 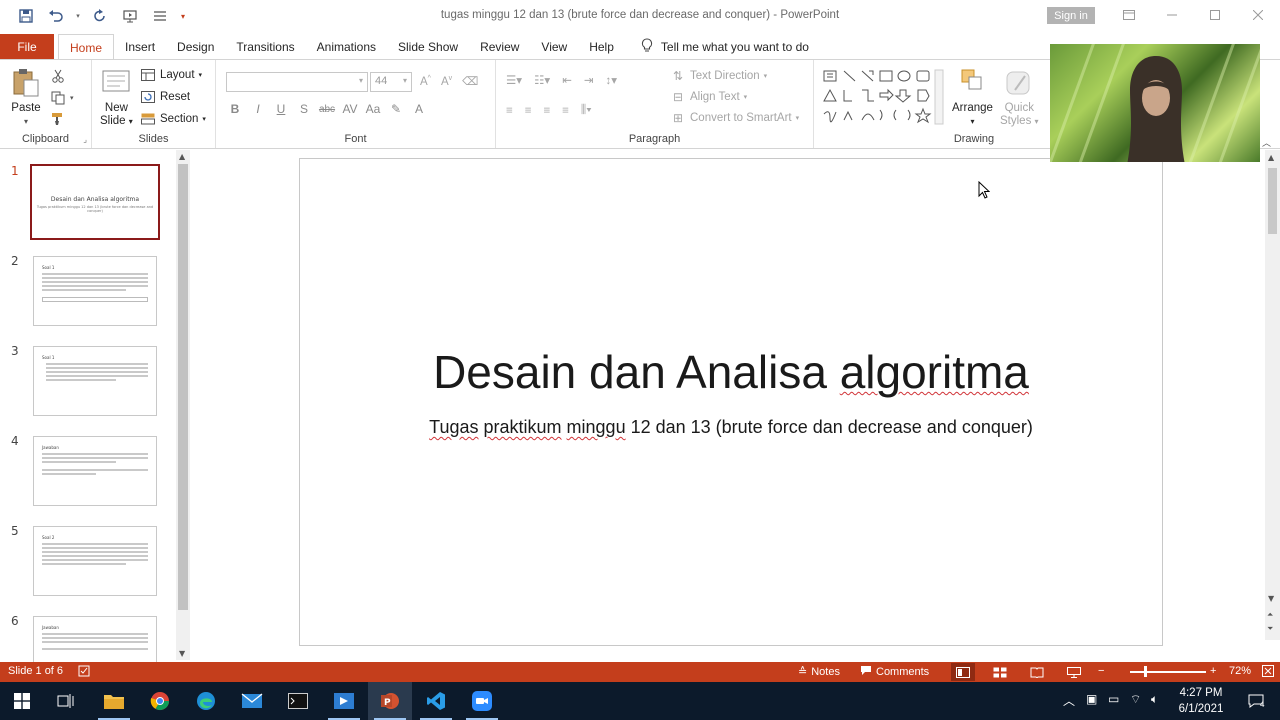 What do you see at coordinates (731, 372) in the screenshot?
I see `slide-title: Desain dan Analisa algoritma` at bounding box center [731, 372].